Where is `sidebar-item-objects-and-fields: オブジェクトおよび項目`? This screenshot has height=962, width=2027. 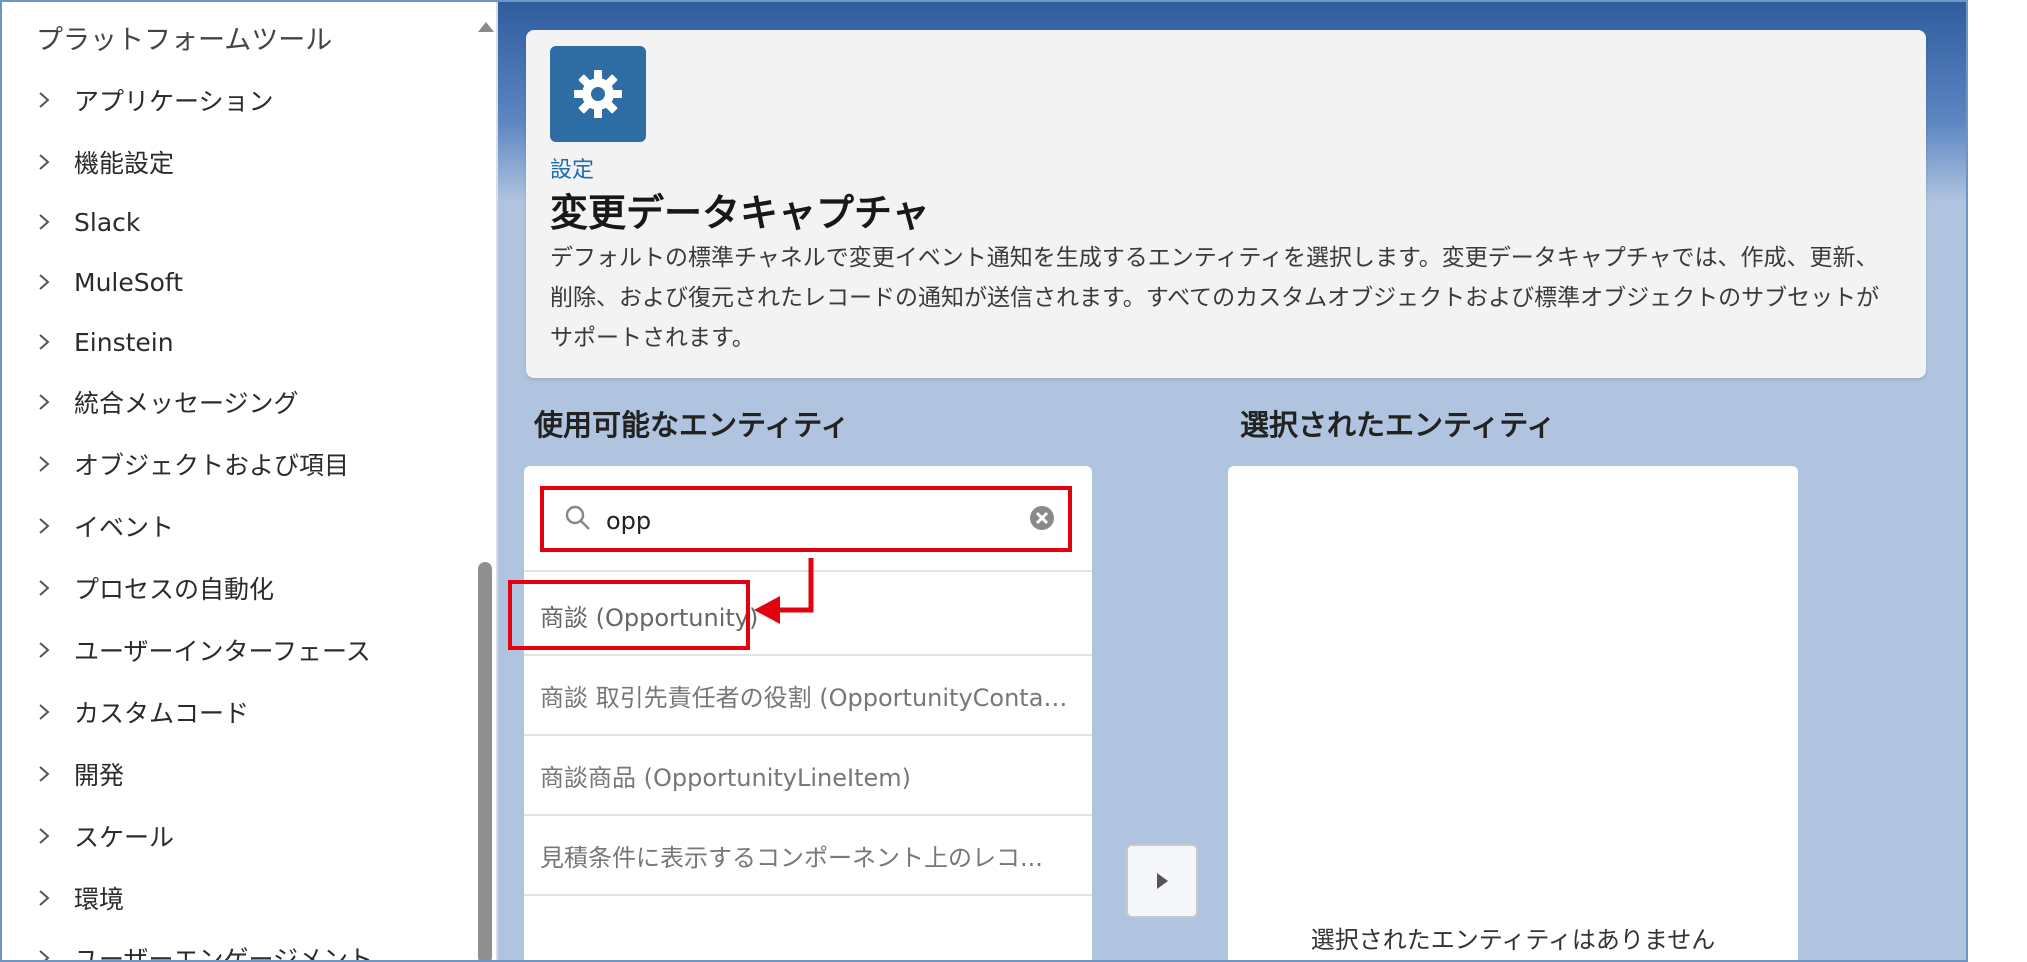 sidebar-item-objects-and-fields: オブジェクトおよび項目 is located at coordinates (192, 464).